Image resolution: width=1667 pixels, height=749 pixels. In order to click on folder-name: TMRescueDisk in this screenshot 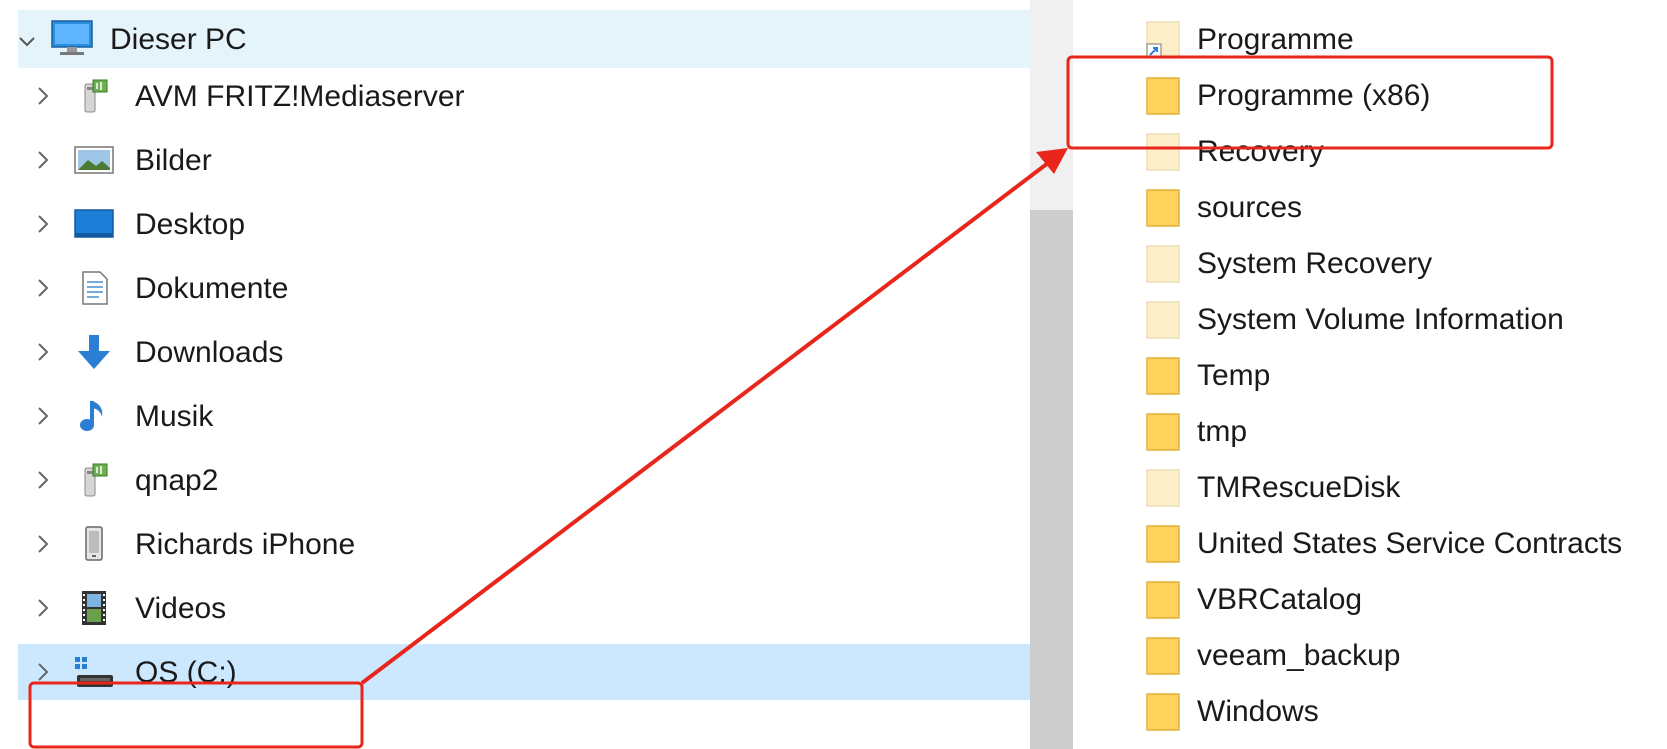, I will do `click(1299, 487)`.